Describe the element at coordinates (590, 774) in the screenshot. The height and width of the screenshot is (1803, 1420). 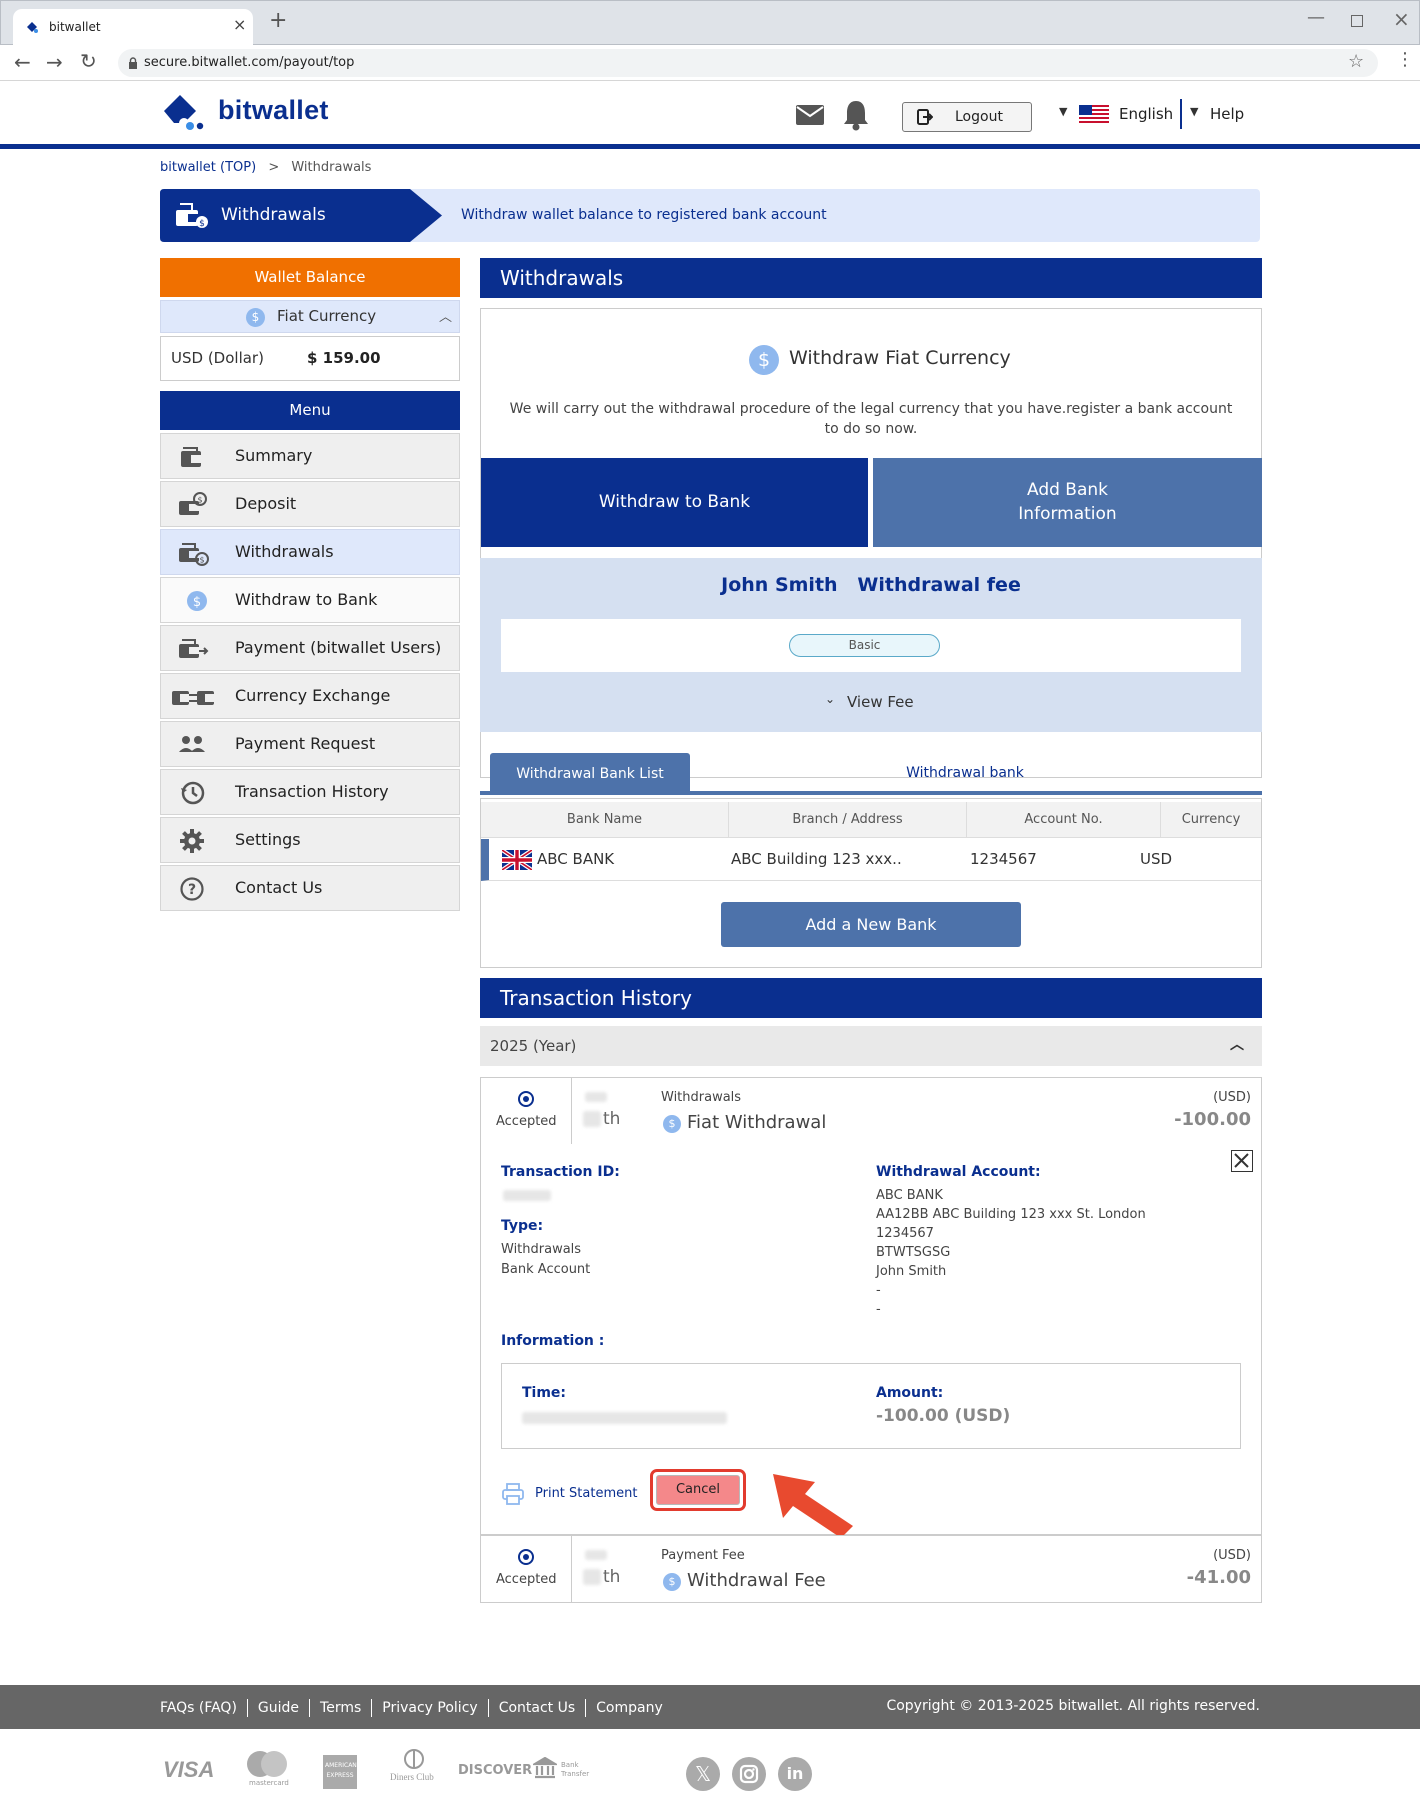
I see `tab-withdrawal-bank-list: Withdrawal Bank List` at that location.